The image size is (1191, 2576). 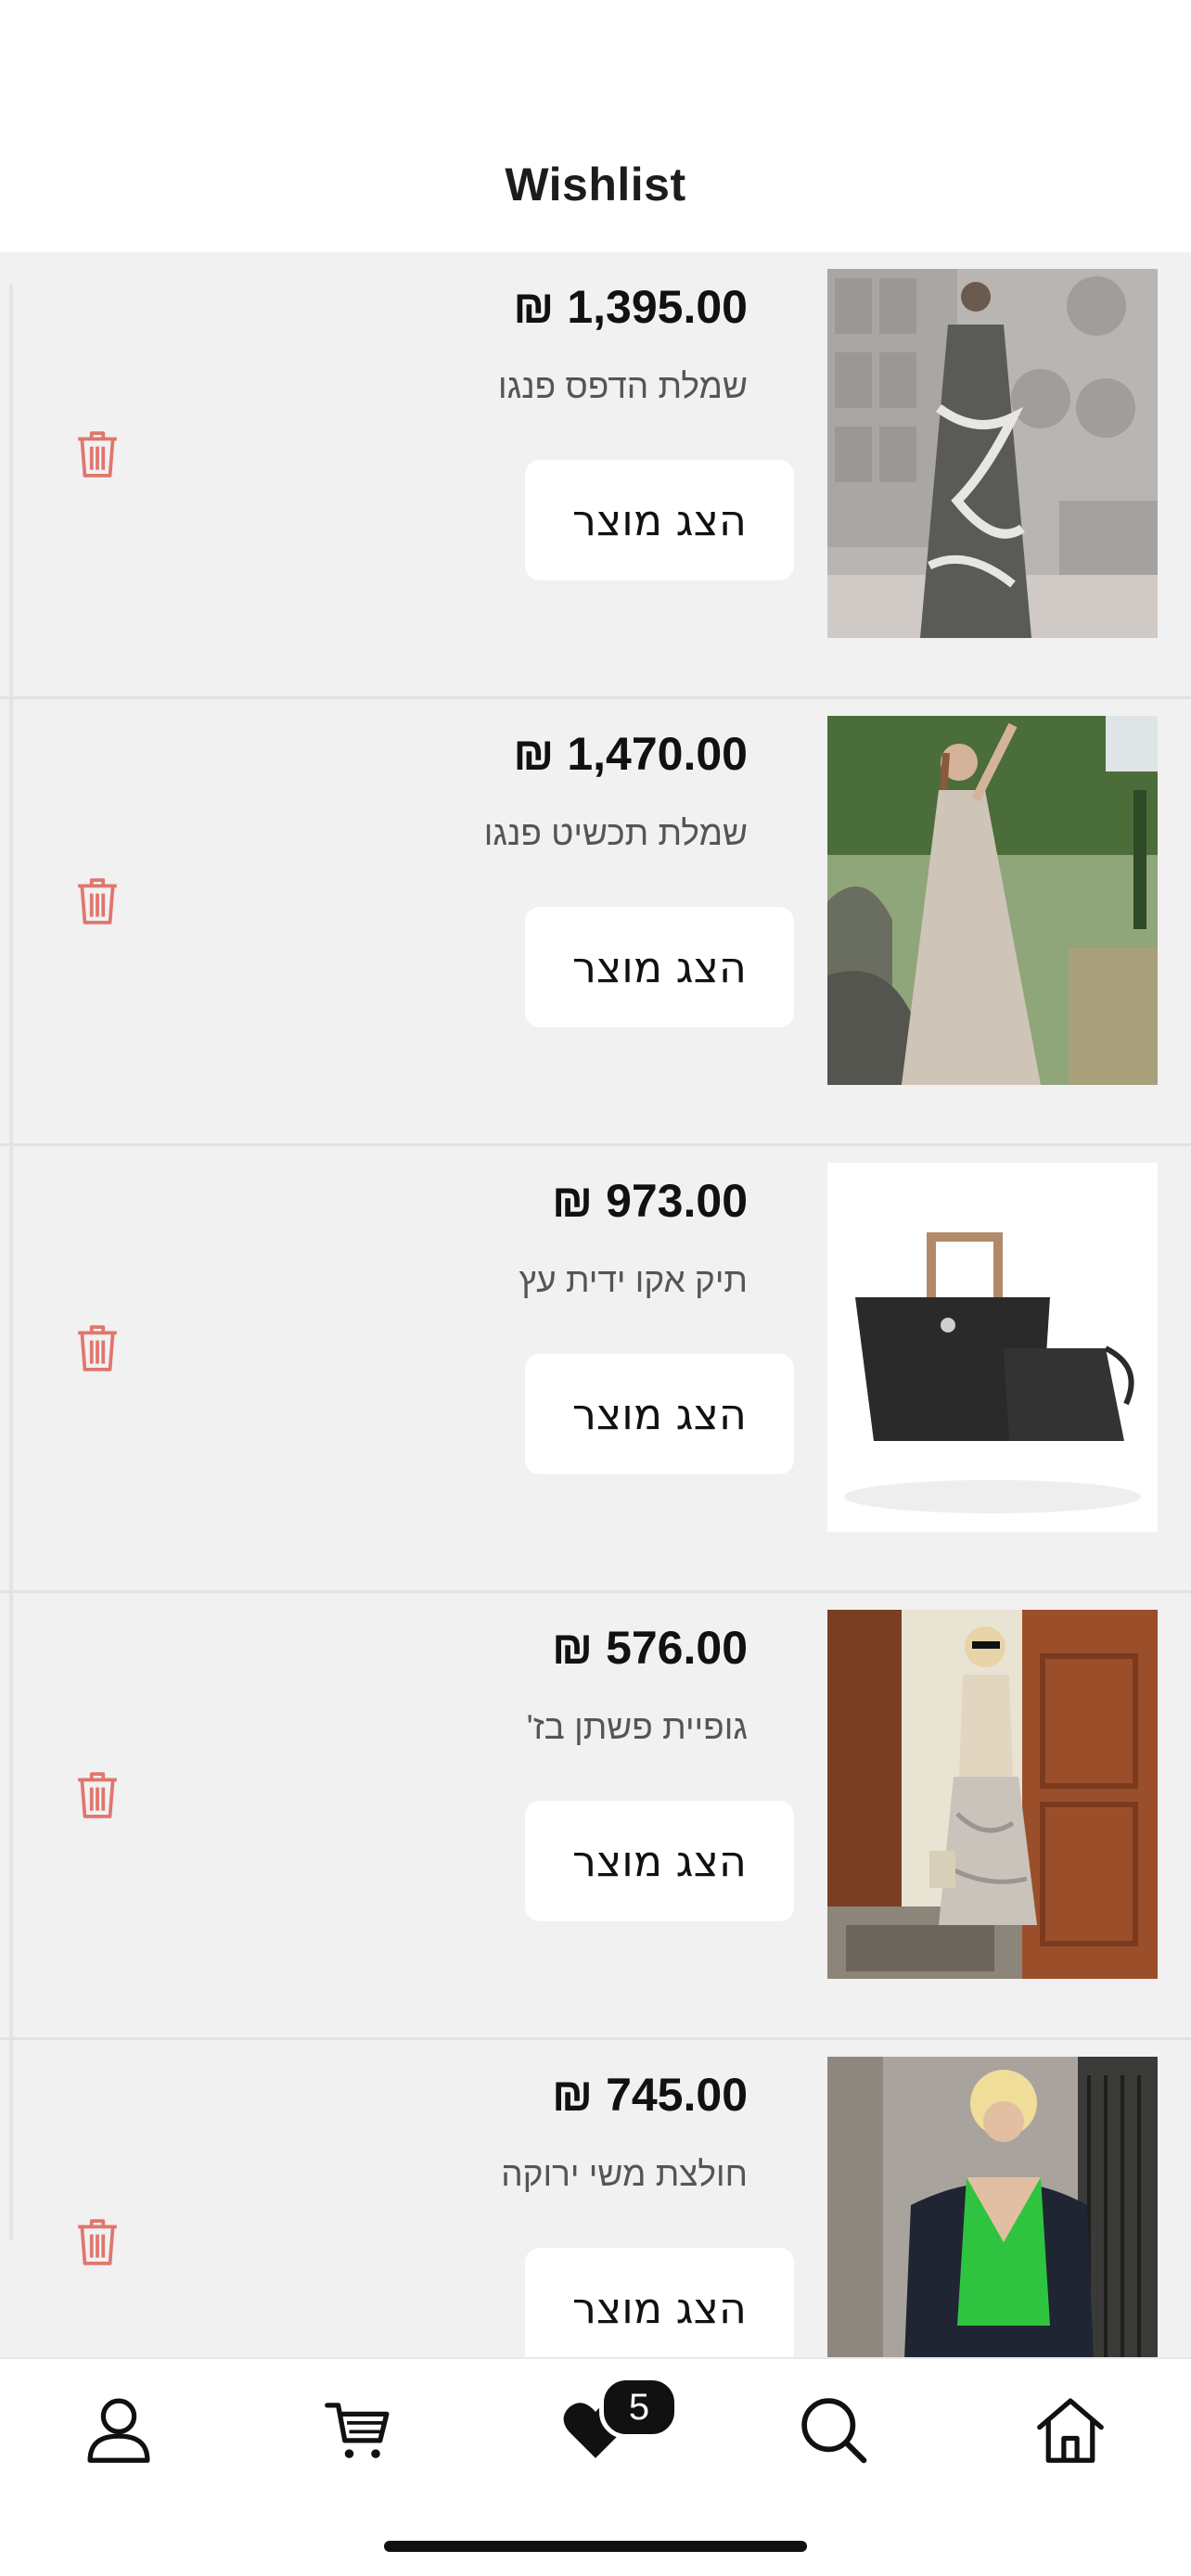 I want to click on product-price: ₪ 1,395.00, so click(x=630, y=307).